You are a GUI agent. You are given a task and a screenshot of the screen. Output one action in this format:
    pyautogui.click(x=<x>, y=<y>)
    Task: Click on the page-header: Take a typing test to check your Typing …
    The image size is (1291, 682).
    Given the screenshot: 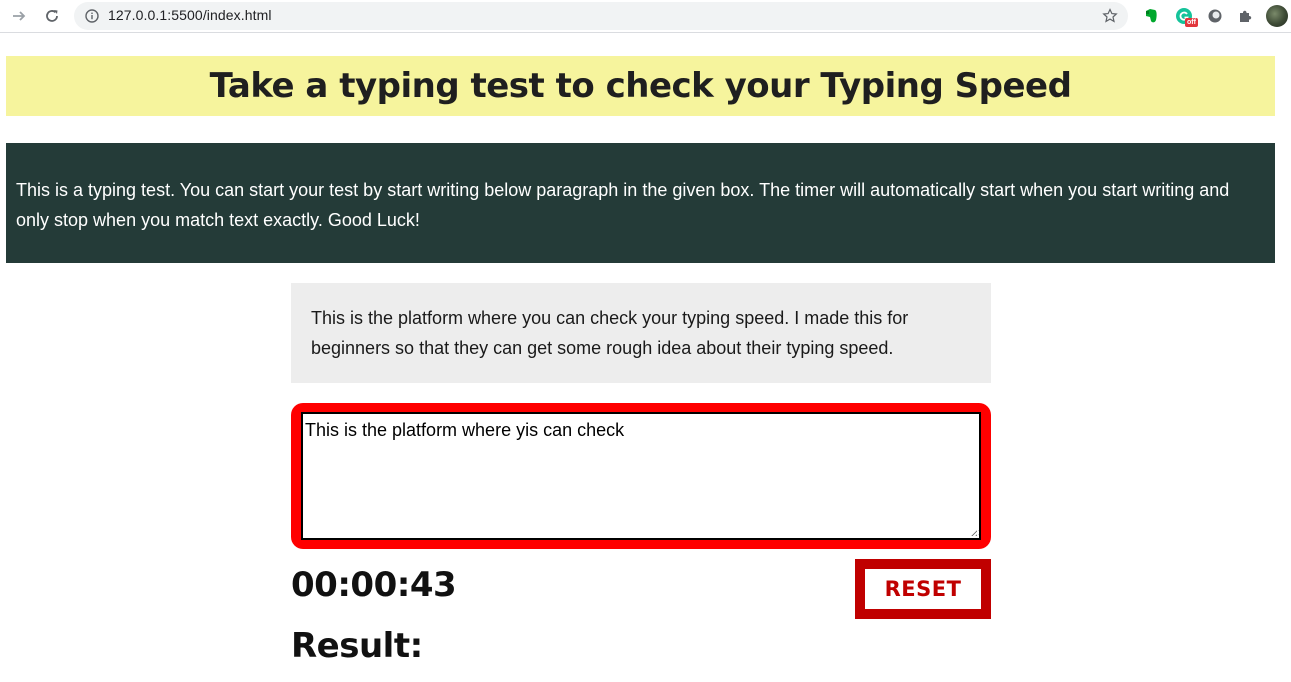 What is the action you would take?
    pyautogui.click(x=640, y=86)
    